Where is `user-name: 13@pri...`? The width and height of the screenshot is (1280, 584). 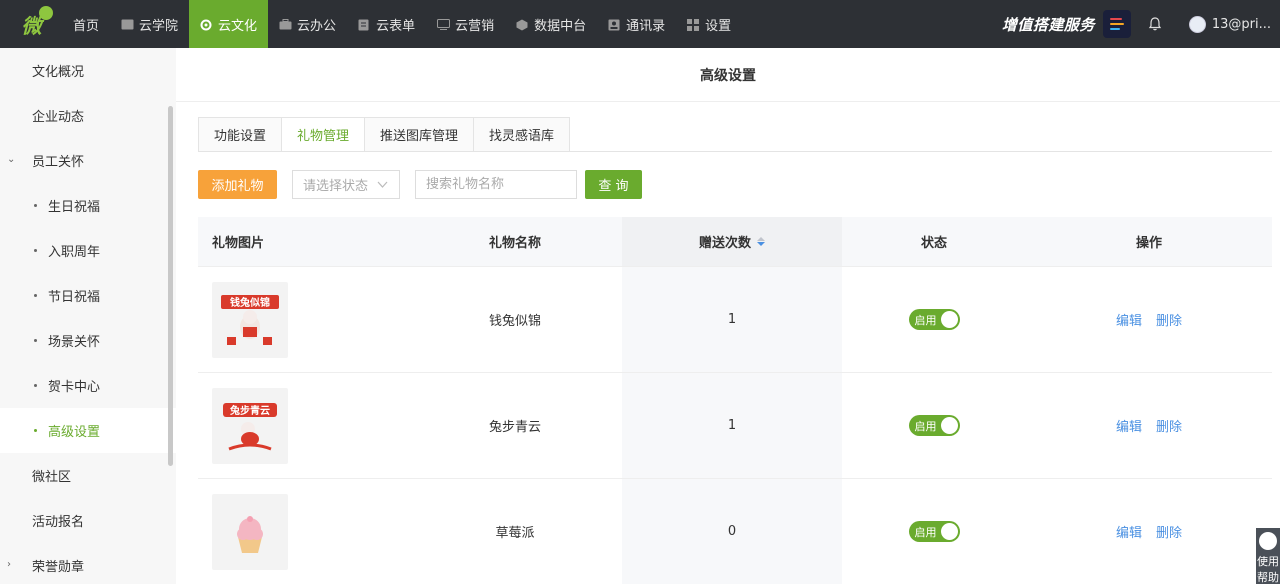
user-name: 13@pri... is located at coordinates (1241, 24).